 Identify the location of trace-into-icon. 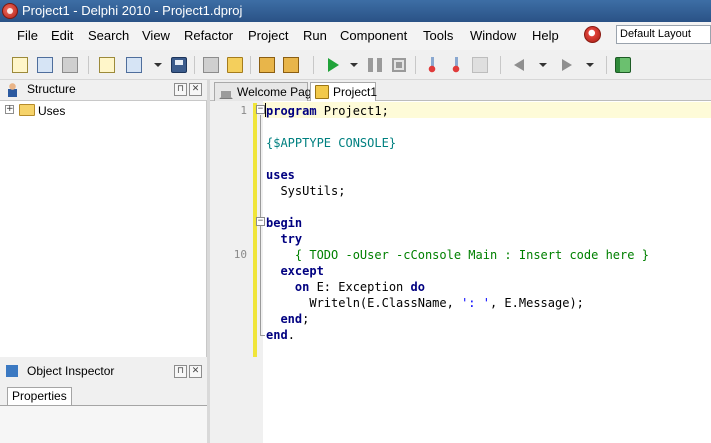
(432, 65).